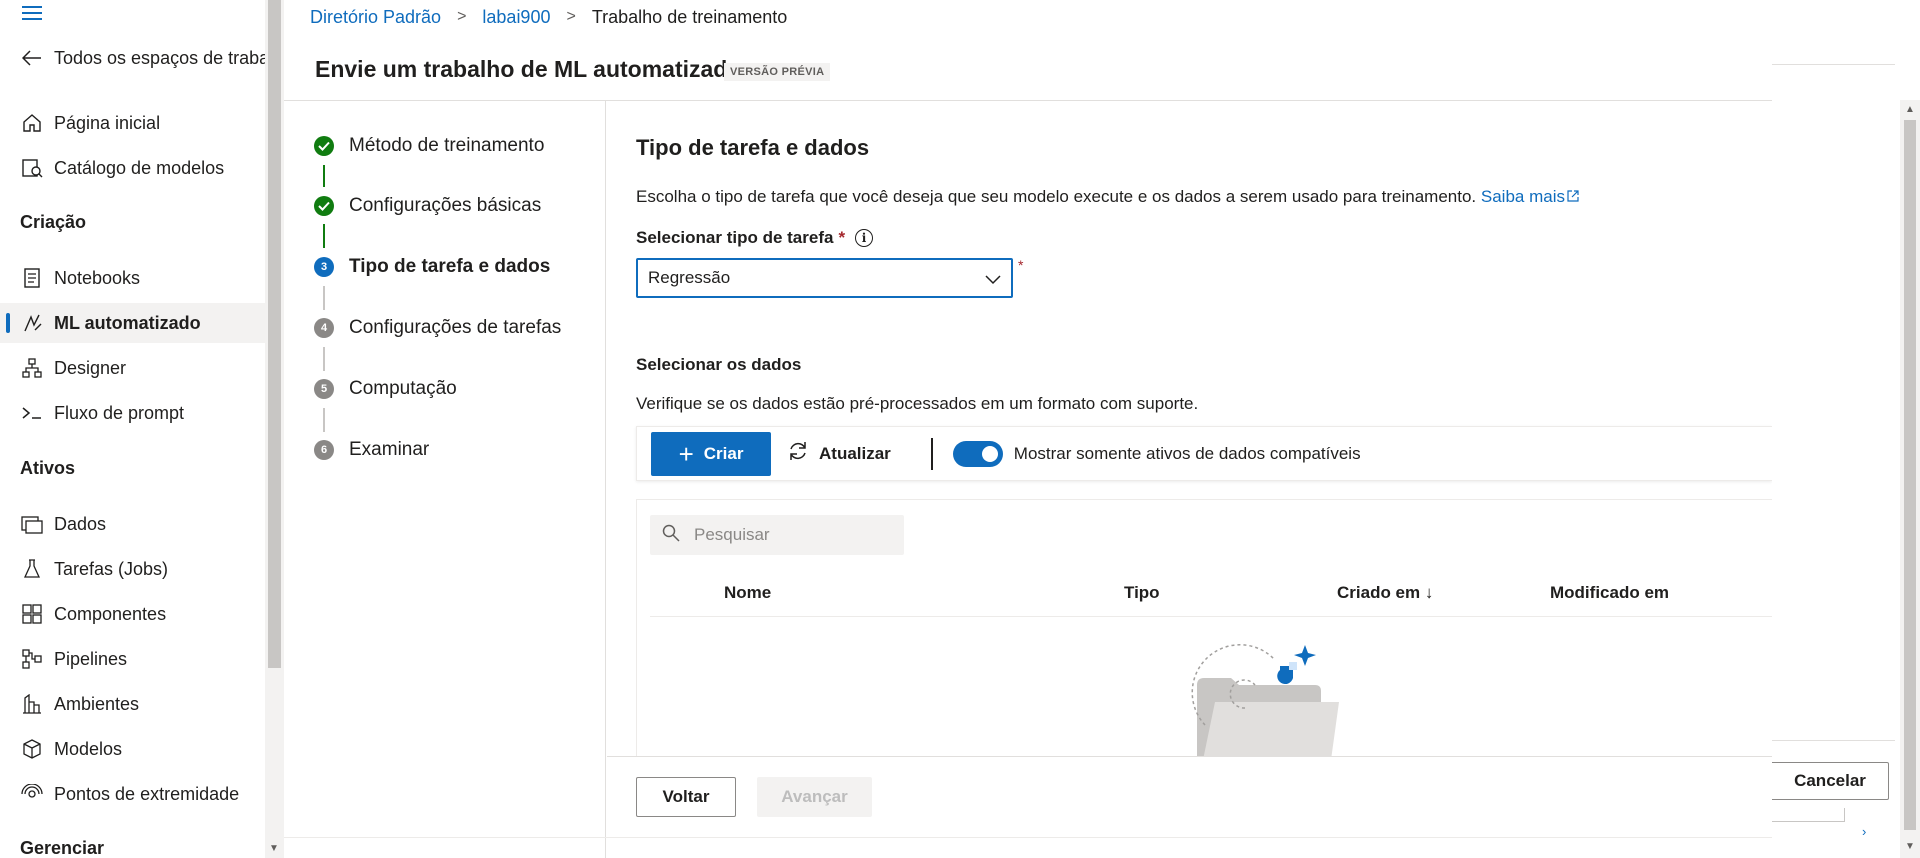 The height and width of the screenshot is (858, 1920). What do you see at coordinates (32, 368) in the screenshot?
I see `designer-icon` at bounding box center [32, 368].